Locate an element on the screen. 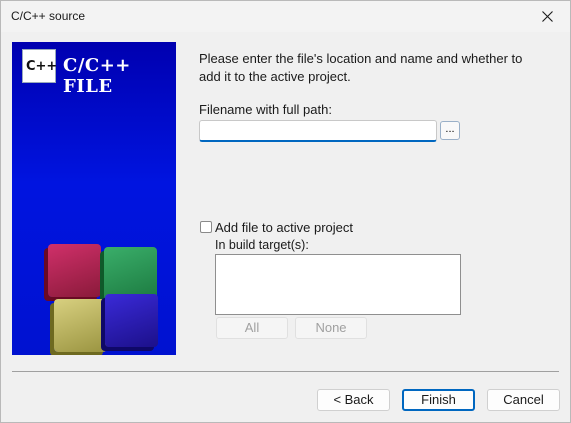 The width and height of the screenshot is (571, 423). back-button: < Back is located at coordinates (353, 400).